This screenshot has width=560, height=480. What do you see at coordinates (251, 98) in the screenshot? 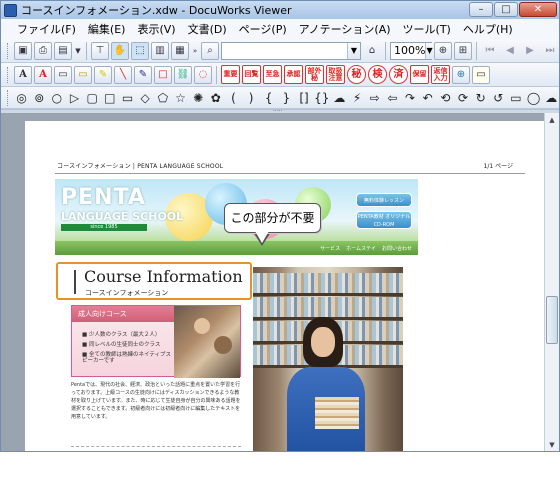
I see `paren-right-icon: )` at bounding box center [251, 98].